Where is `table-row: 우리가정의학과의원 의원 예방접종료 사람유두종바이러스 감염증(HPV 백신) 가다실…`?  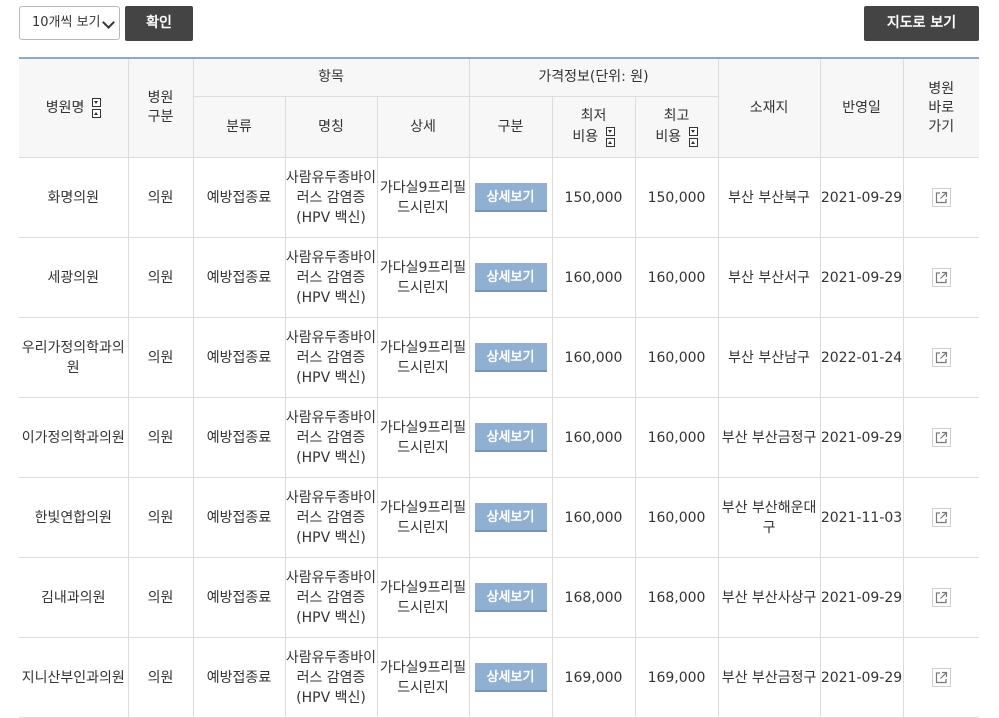 table-row: 우리가정의학과의원 의원 예방접종료 사람유두종바이러스 감염증(HPV 백신) 가다실… is located at coordinates (499, 357).